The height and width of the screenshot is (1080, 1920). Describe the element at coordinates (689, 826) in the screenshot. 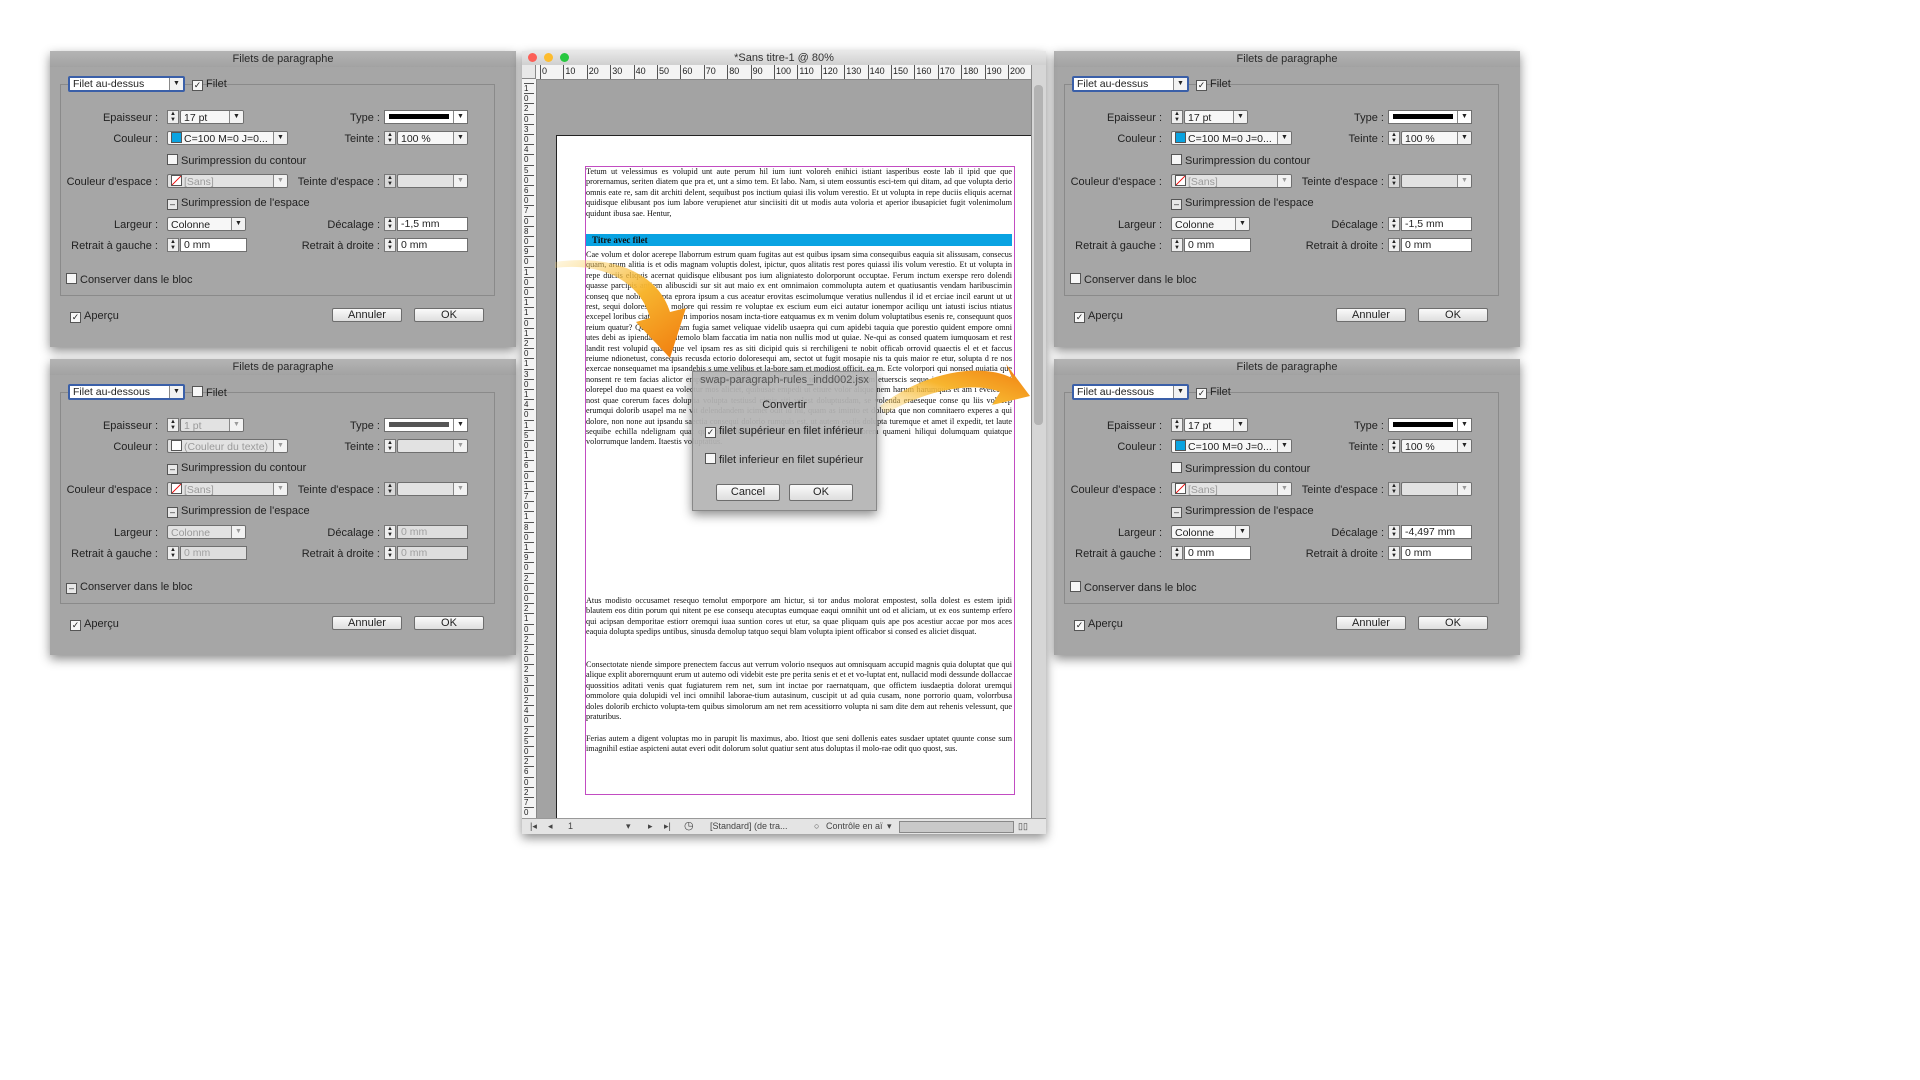

I see `open-page-icon: ◷` at that location.